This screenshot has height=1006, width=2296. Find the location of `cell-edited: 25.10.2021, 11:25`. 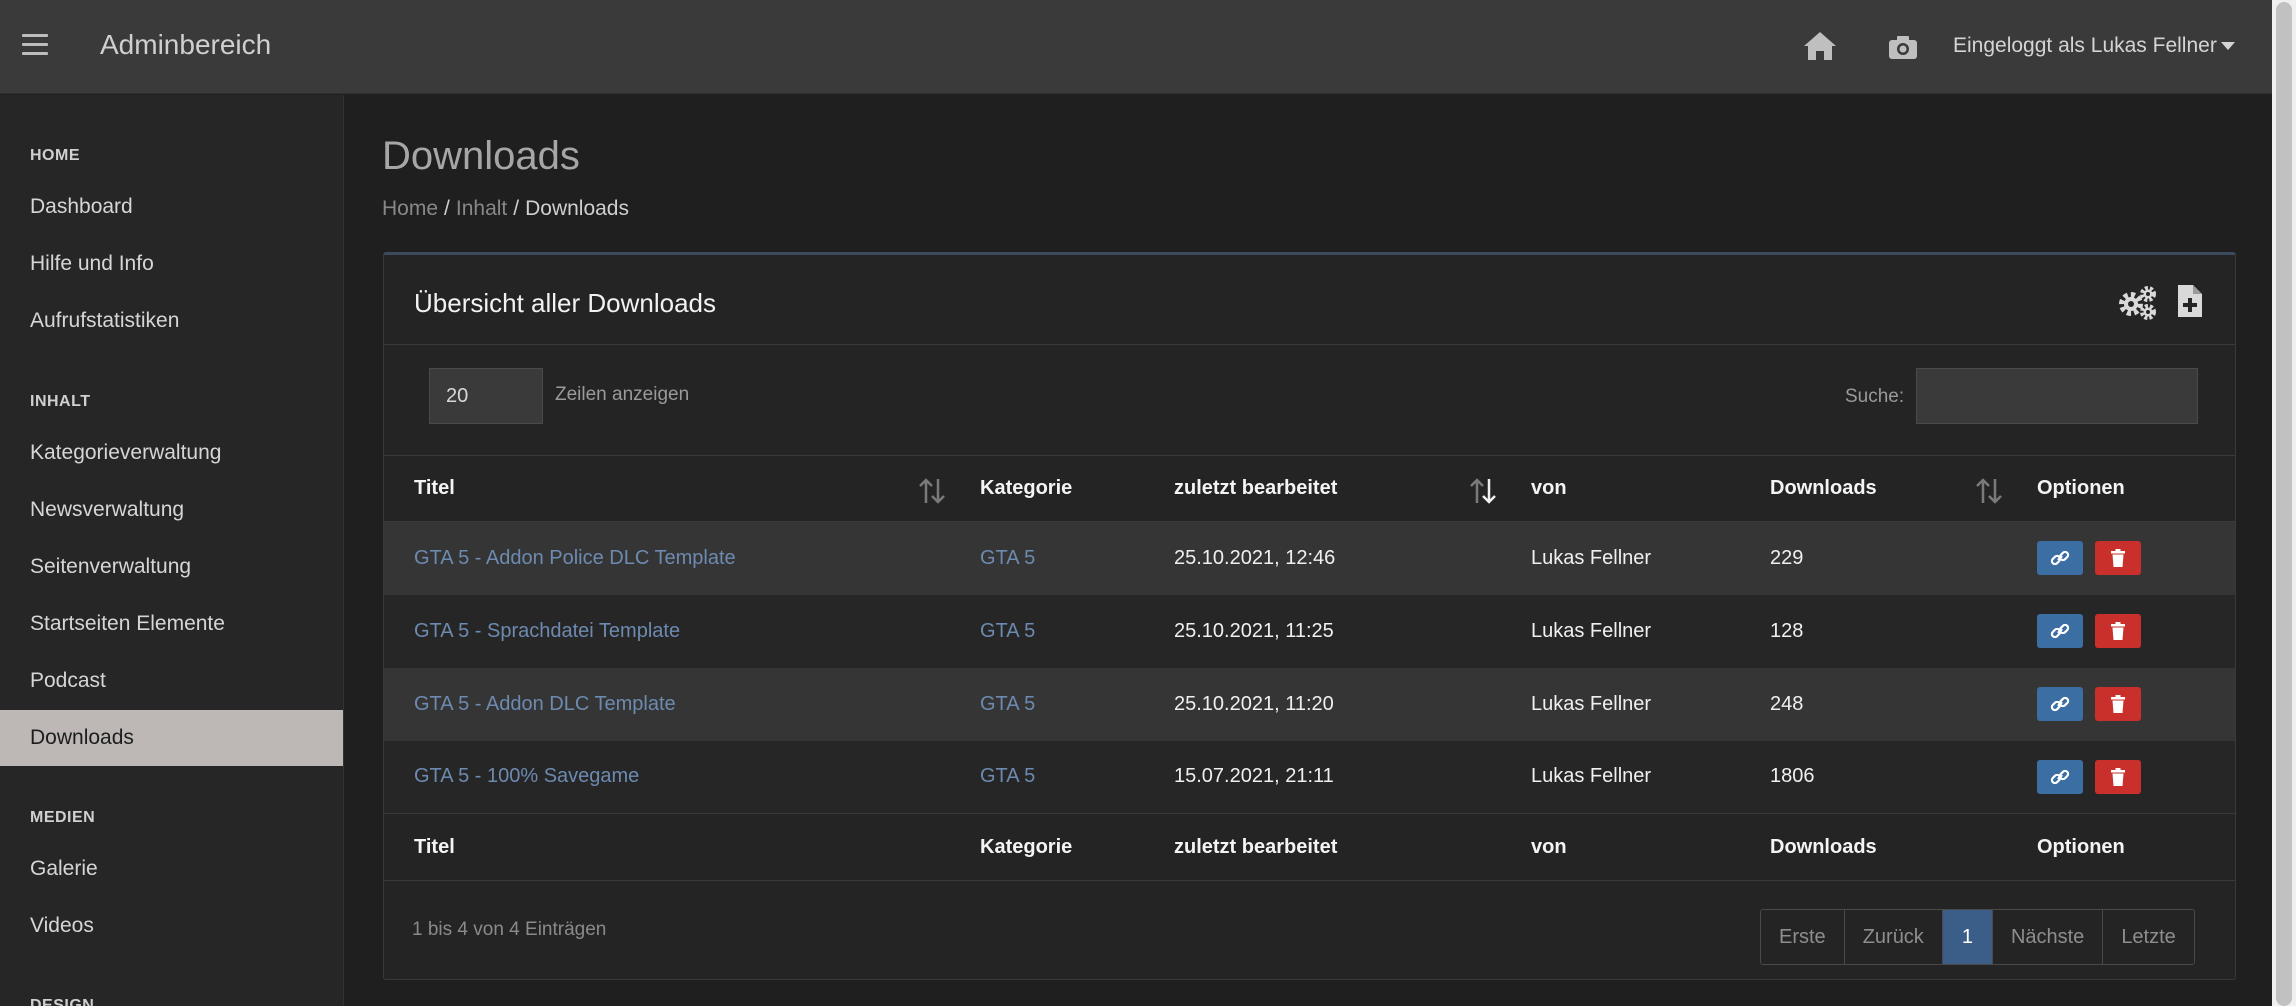

cell-edited: 25.10.2021, 11:25 is located at coordinates (1254, 630).